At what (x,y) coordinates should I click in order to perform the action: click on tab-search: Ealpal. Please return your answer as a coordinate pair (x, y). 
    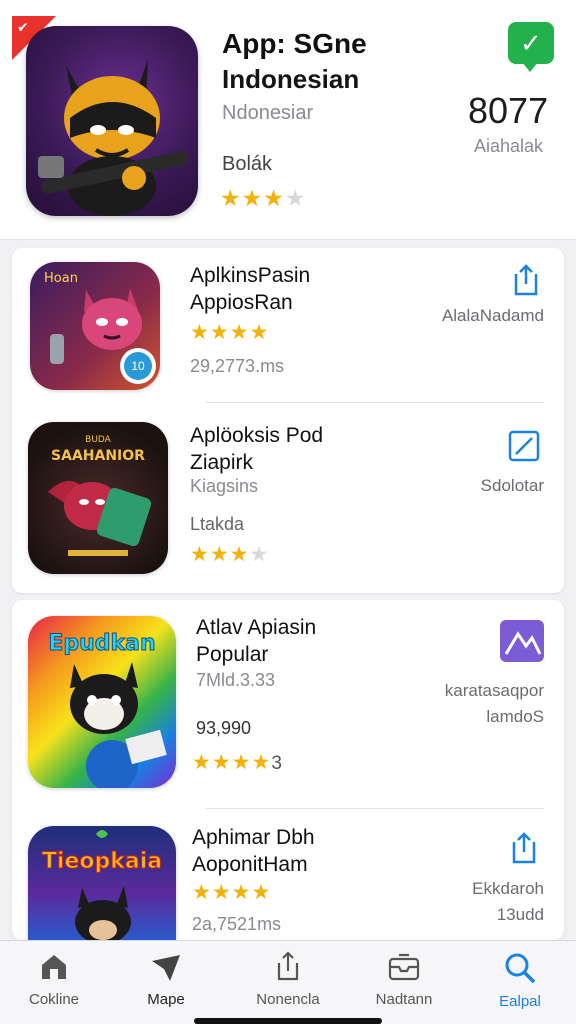
    Looking at the image, I should click on (520, 980).